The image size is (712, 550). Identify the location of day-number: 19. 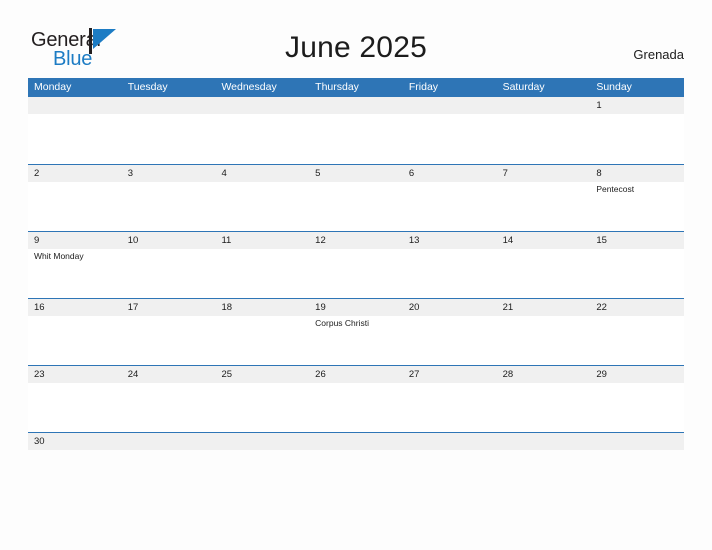
(320, 307).